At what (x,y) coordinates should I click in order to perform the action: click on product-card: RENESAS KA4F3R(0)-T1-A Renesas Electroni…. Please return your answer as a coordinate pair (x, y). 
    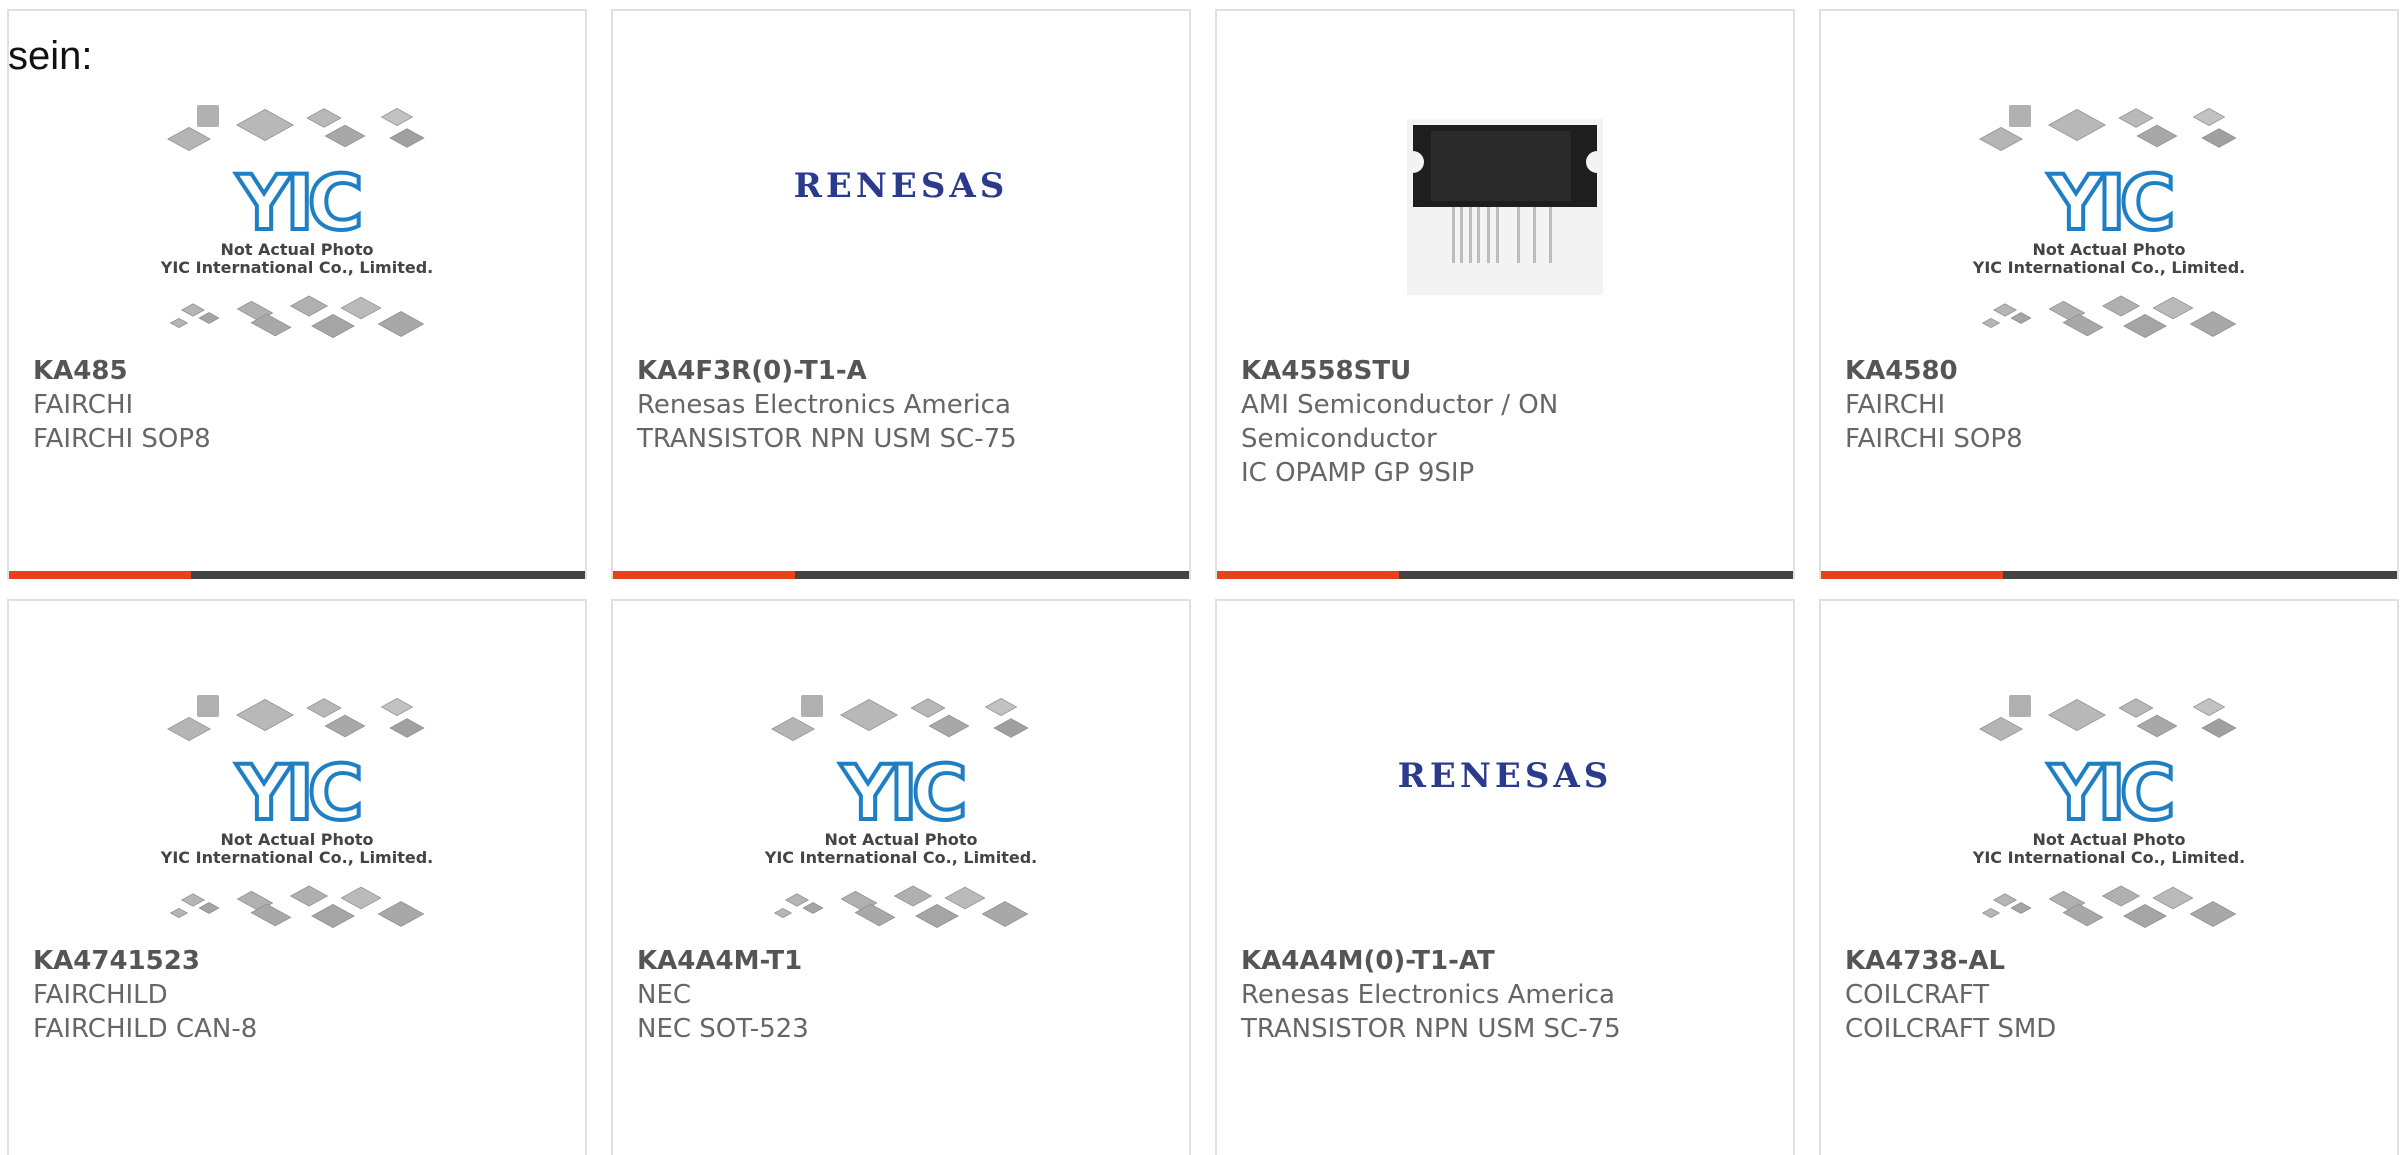
    Looking at the image, I should click on (901, 294).